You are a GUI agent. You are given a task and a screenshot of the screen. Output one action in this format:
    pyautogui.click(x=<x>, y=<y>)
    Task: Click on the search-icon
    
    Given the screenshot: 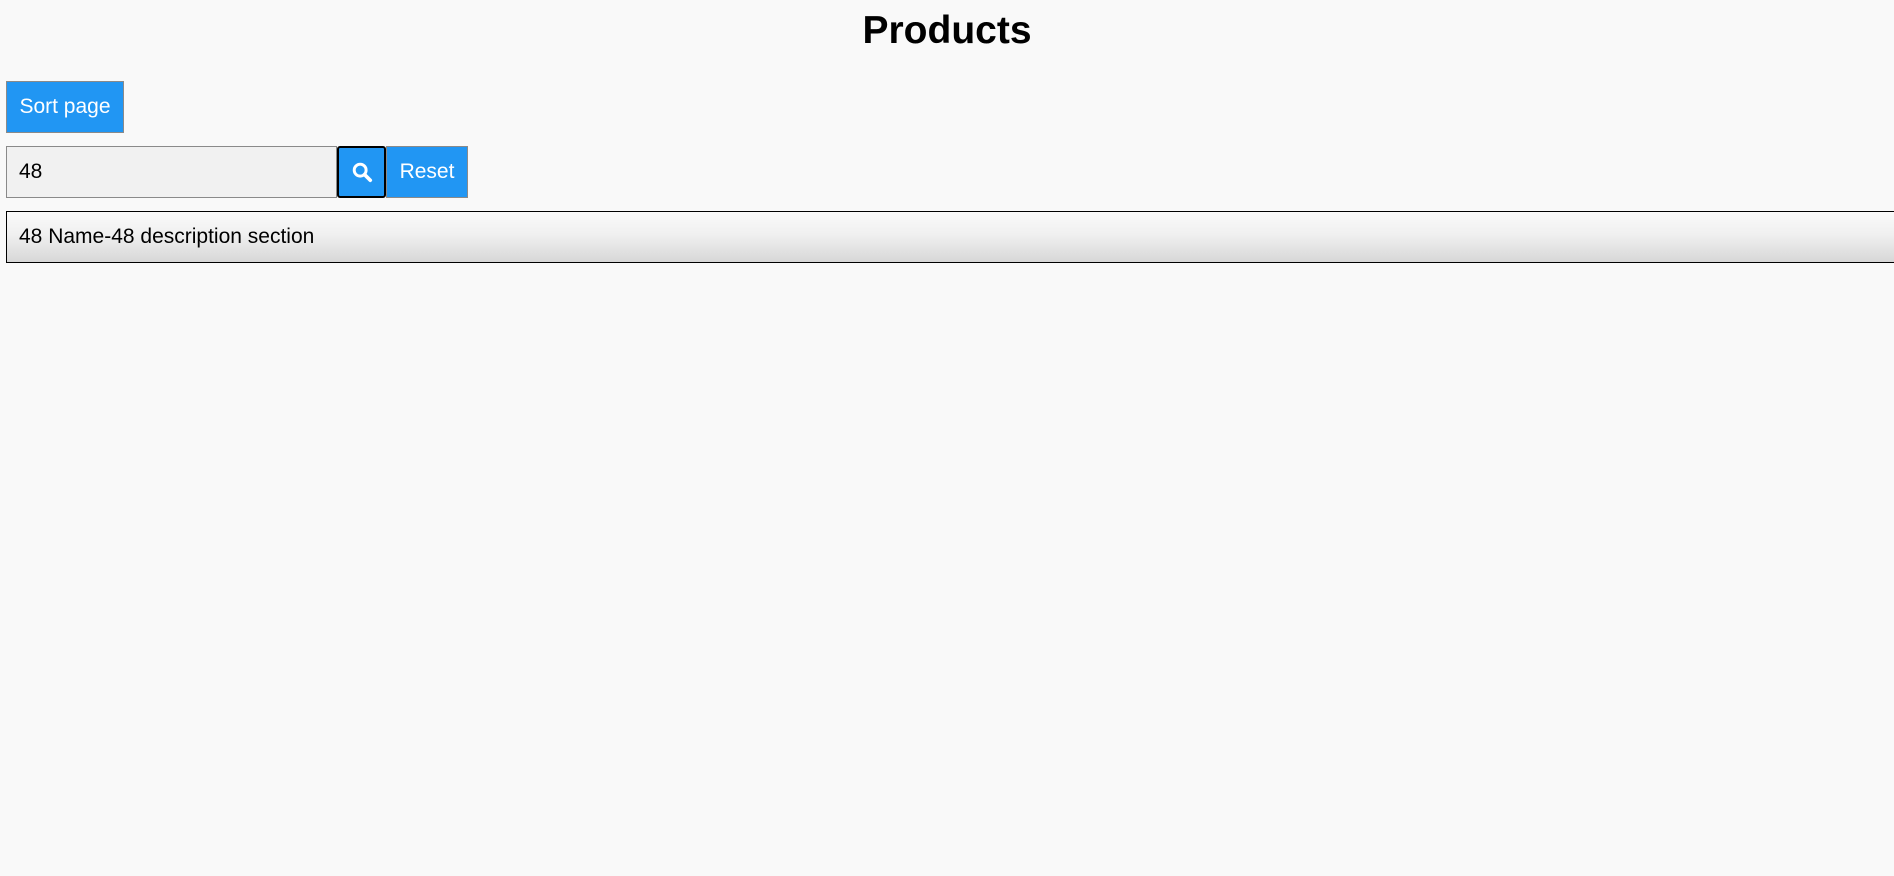 What is the action you would take?
    pyautogui.click(x=362, y=172)
    